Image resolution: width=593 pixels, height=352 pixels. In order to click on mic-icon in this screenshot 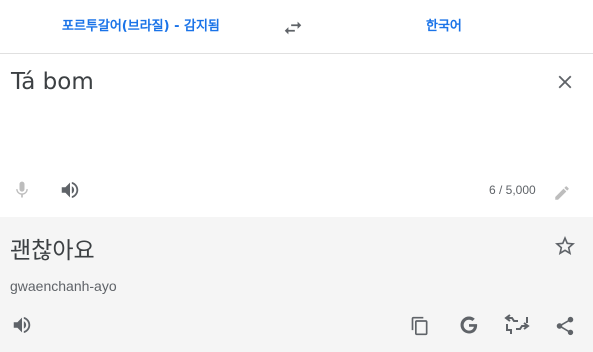, I will do `click(22, 190)`.